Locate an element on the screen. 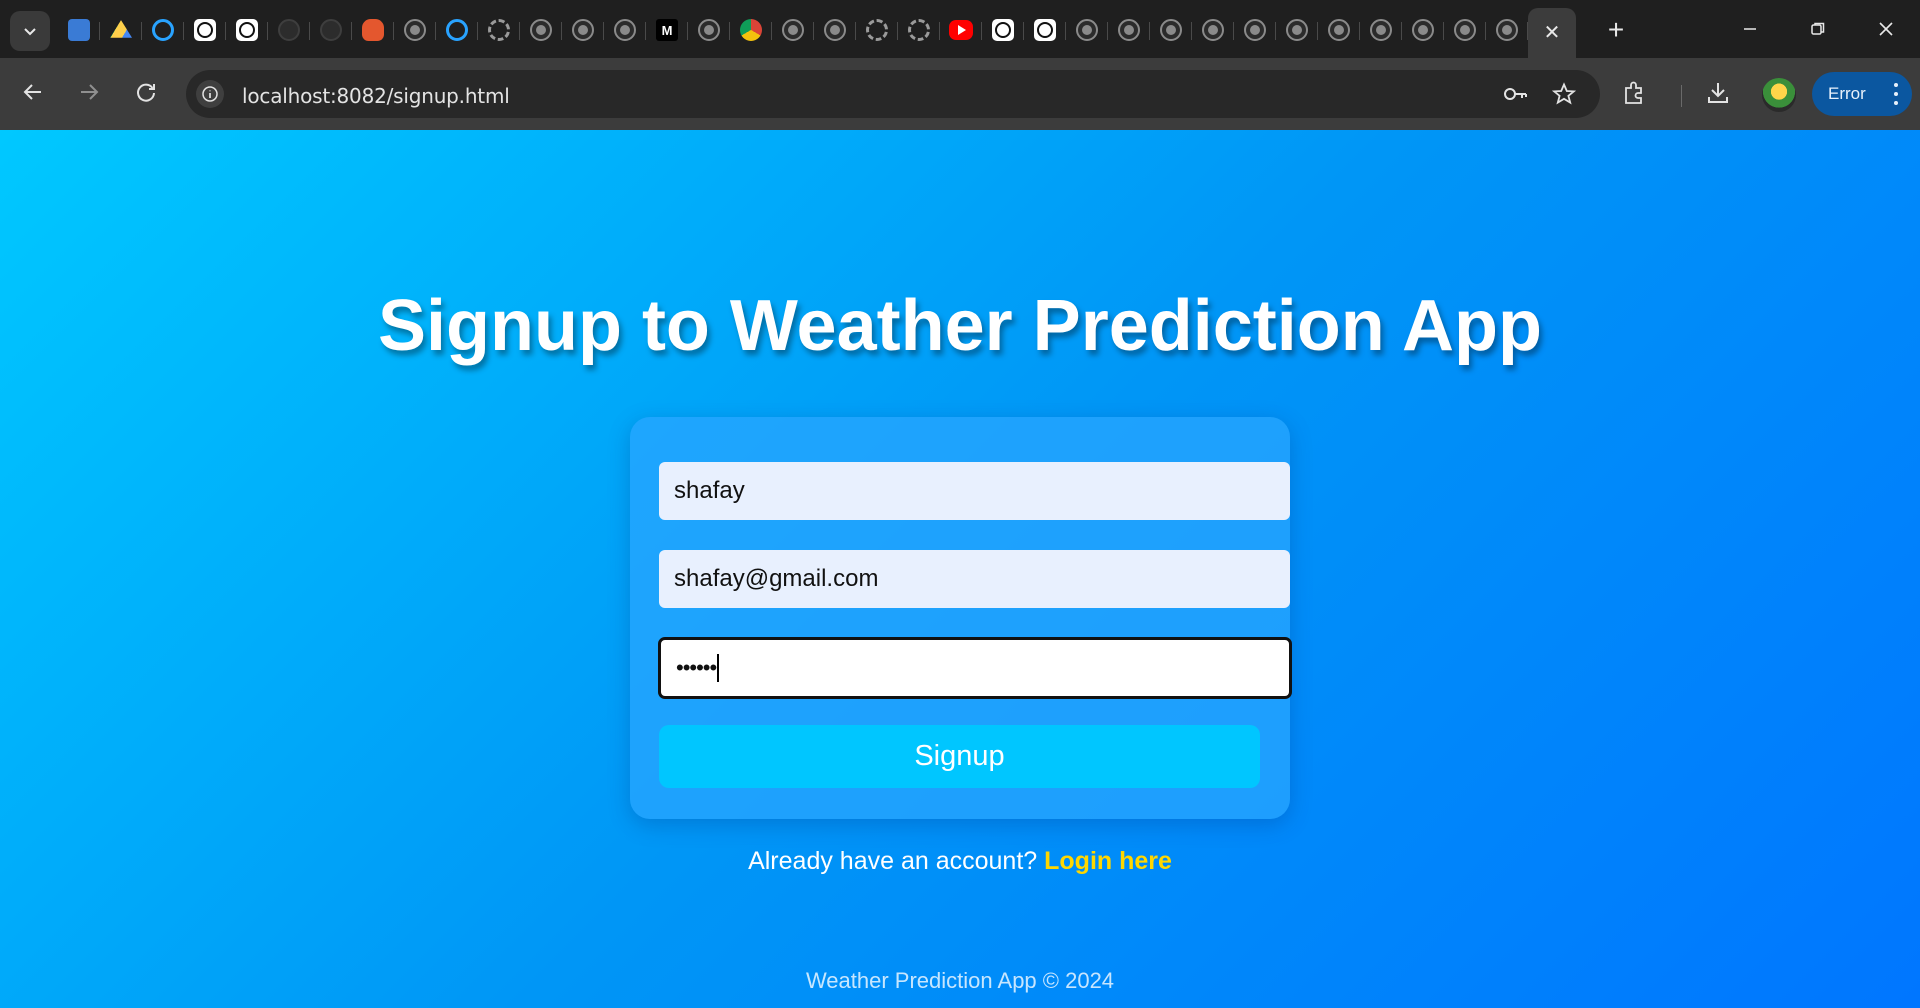 Image resolution: width=1920 pixels, height=1008 pixels. password-key-icon is located at coordinates (1515, 96).